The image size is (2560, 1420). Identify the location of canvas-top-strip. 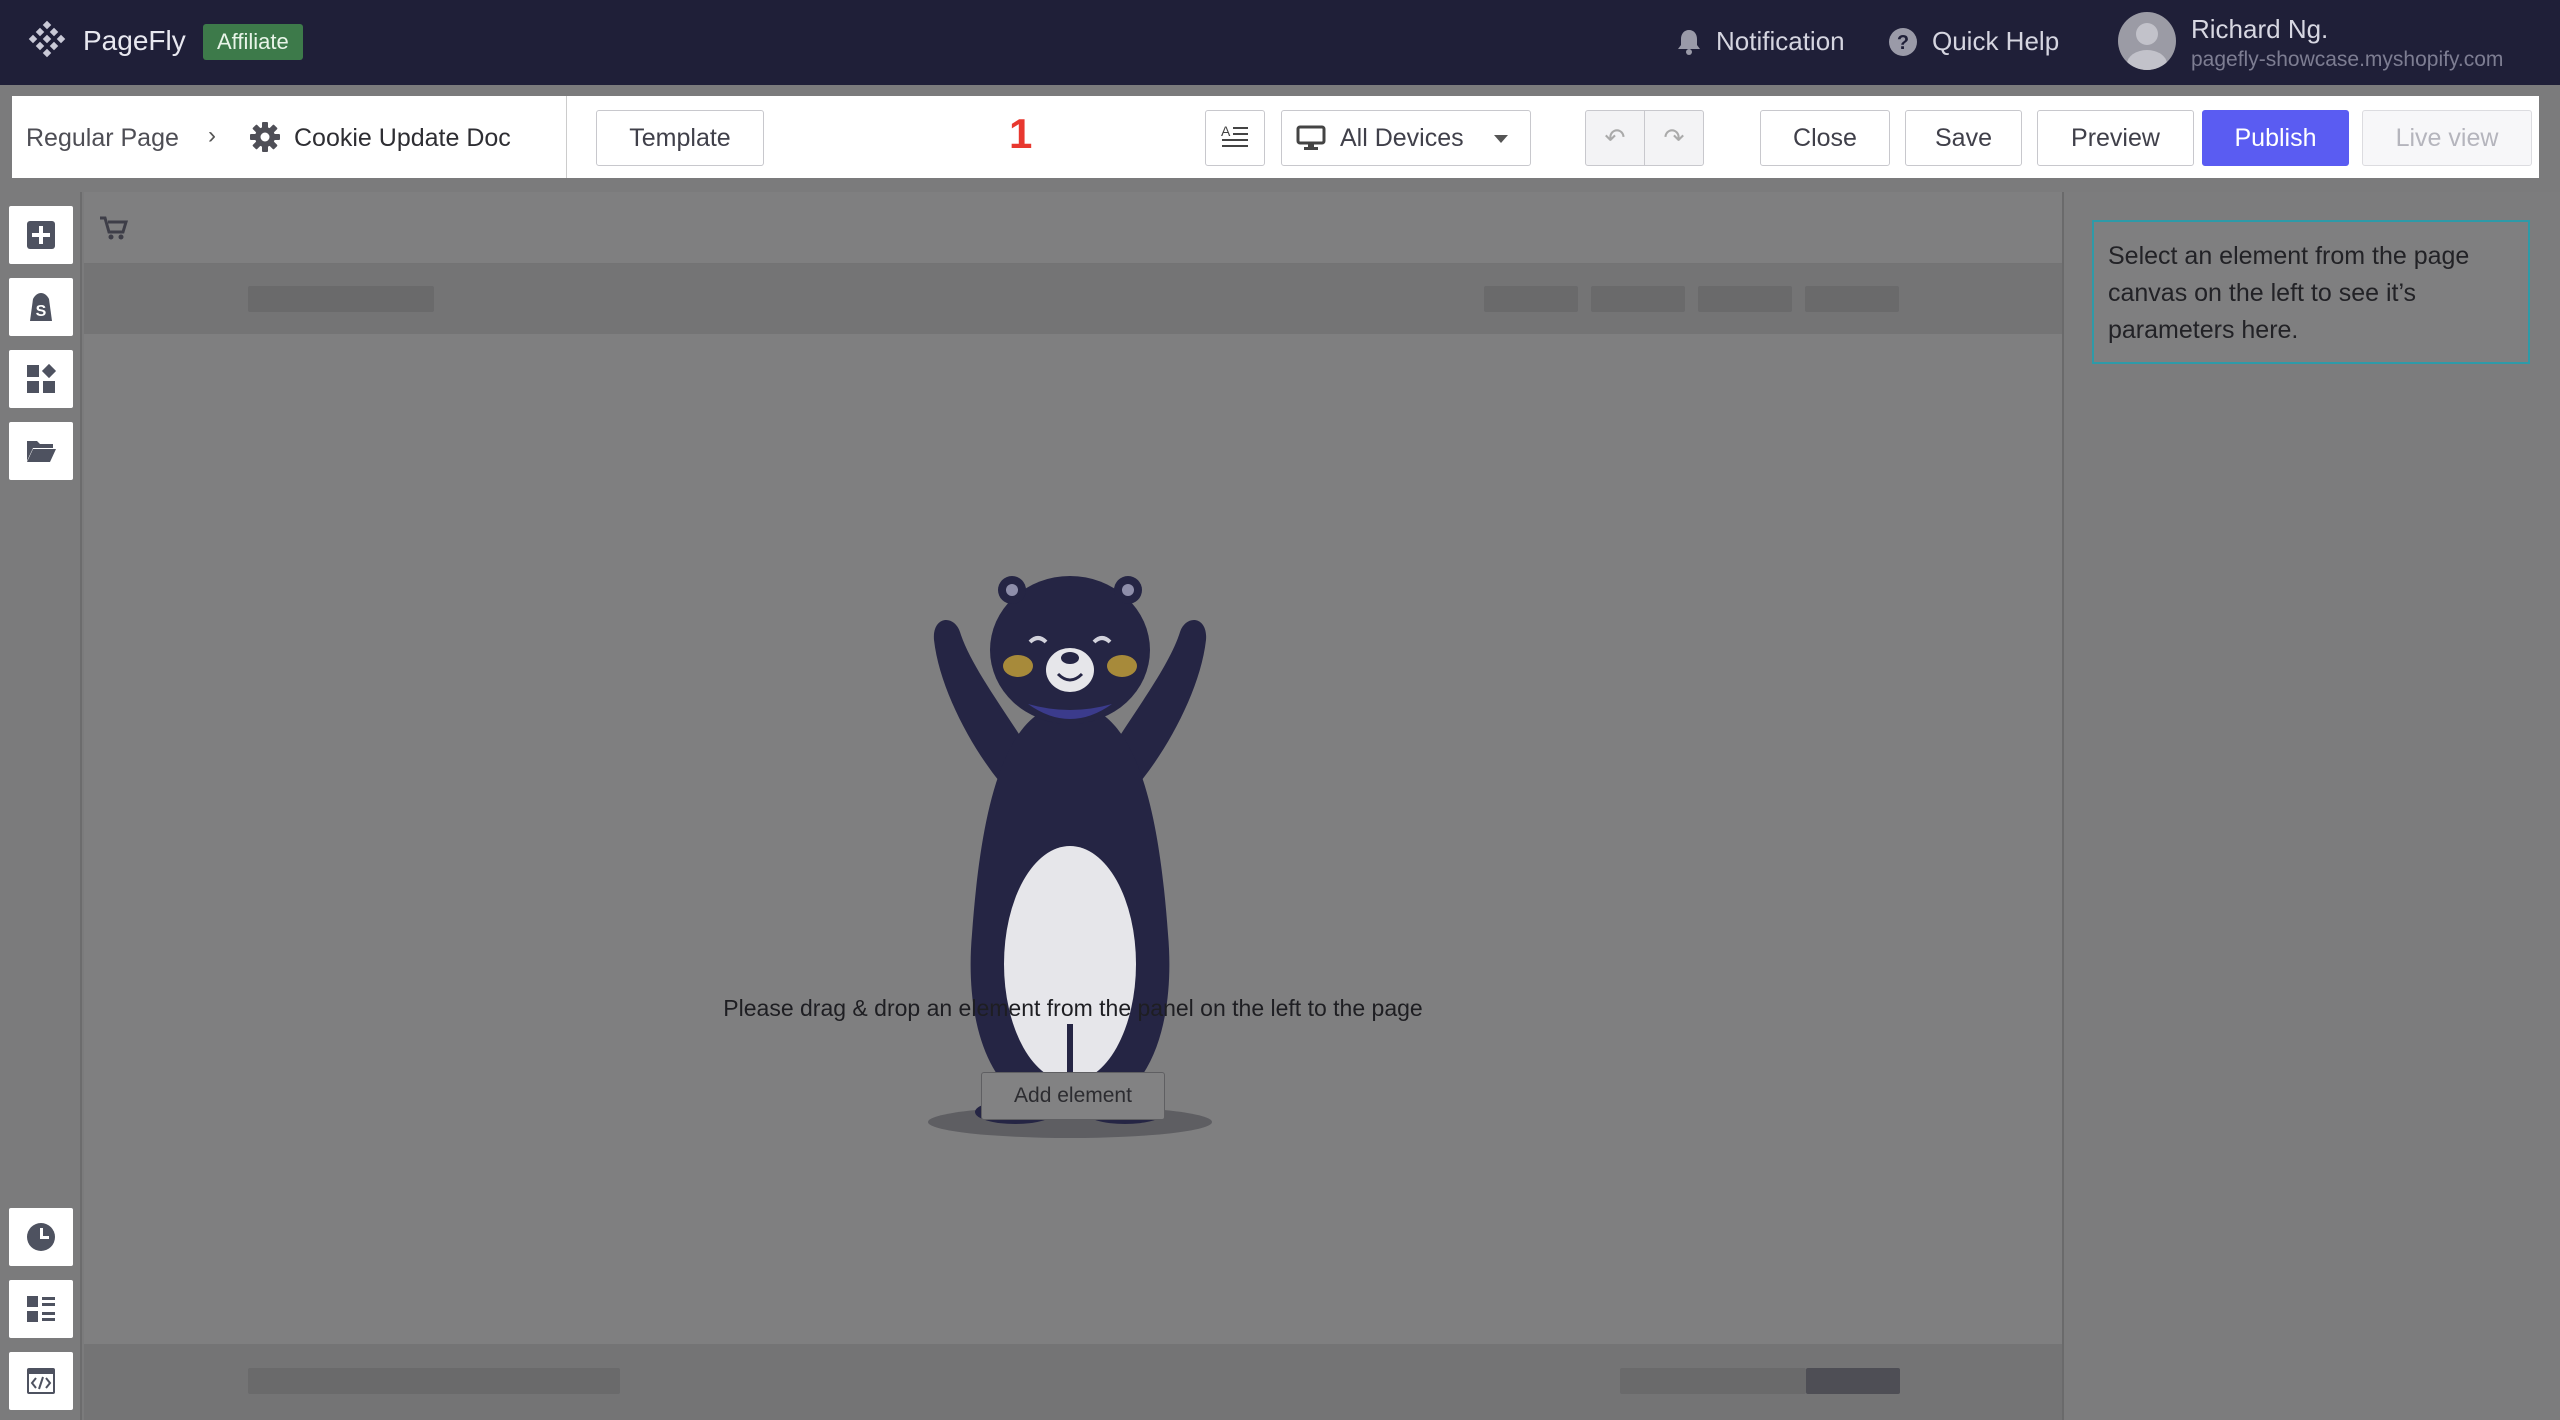
(1073, 228).